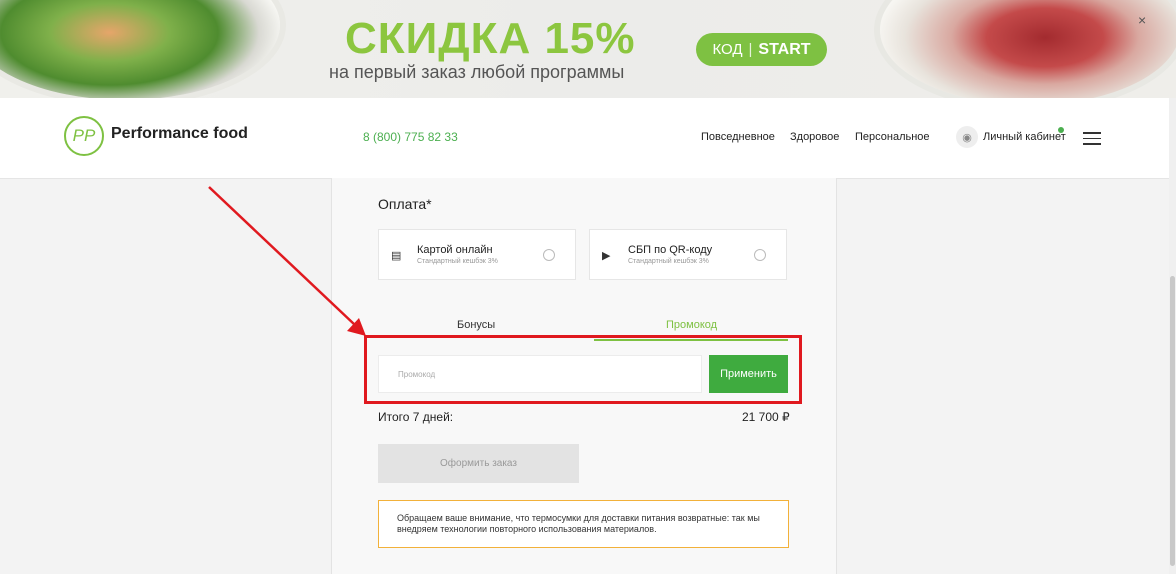  I want to click on total-label: Итого 7 дней:, so click(416, 417).